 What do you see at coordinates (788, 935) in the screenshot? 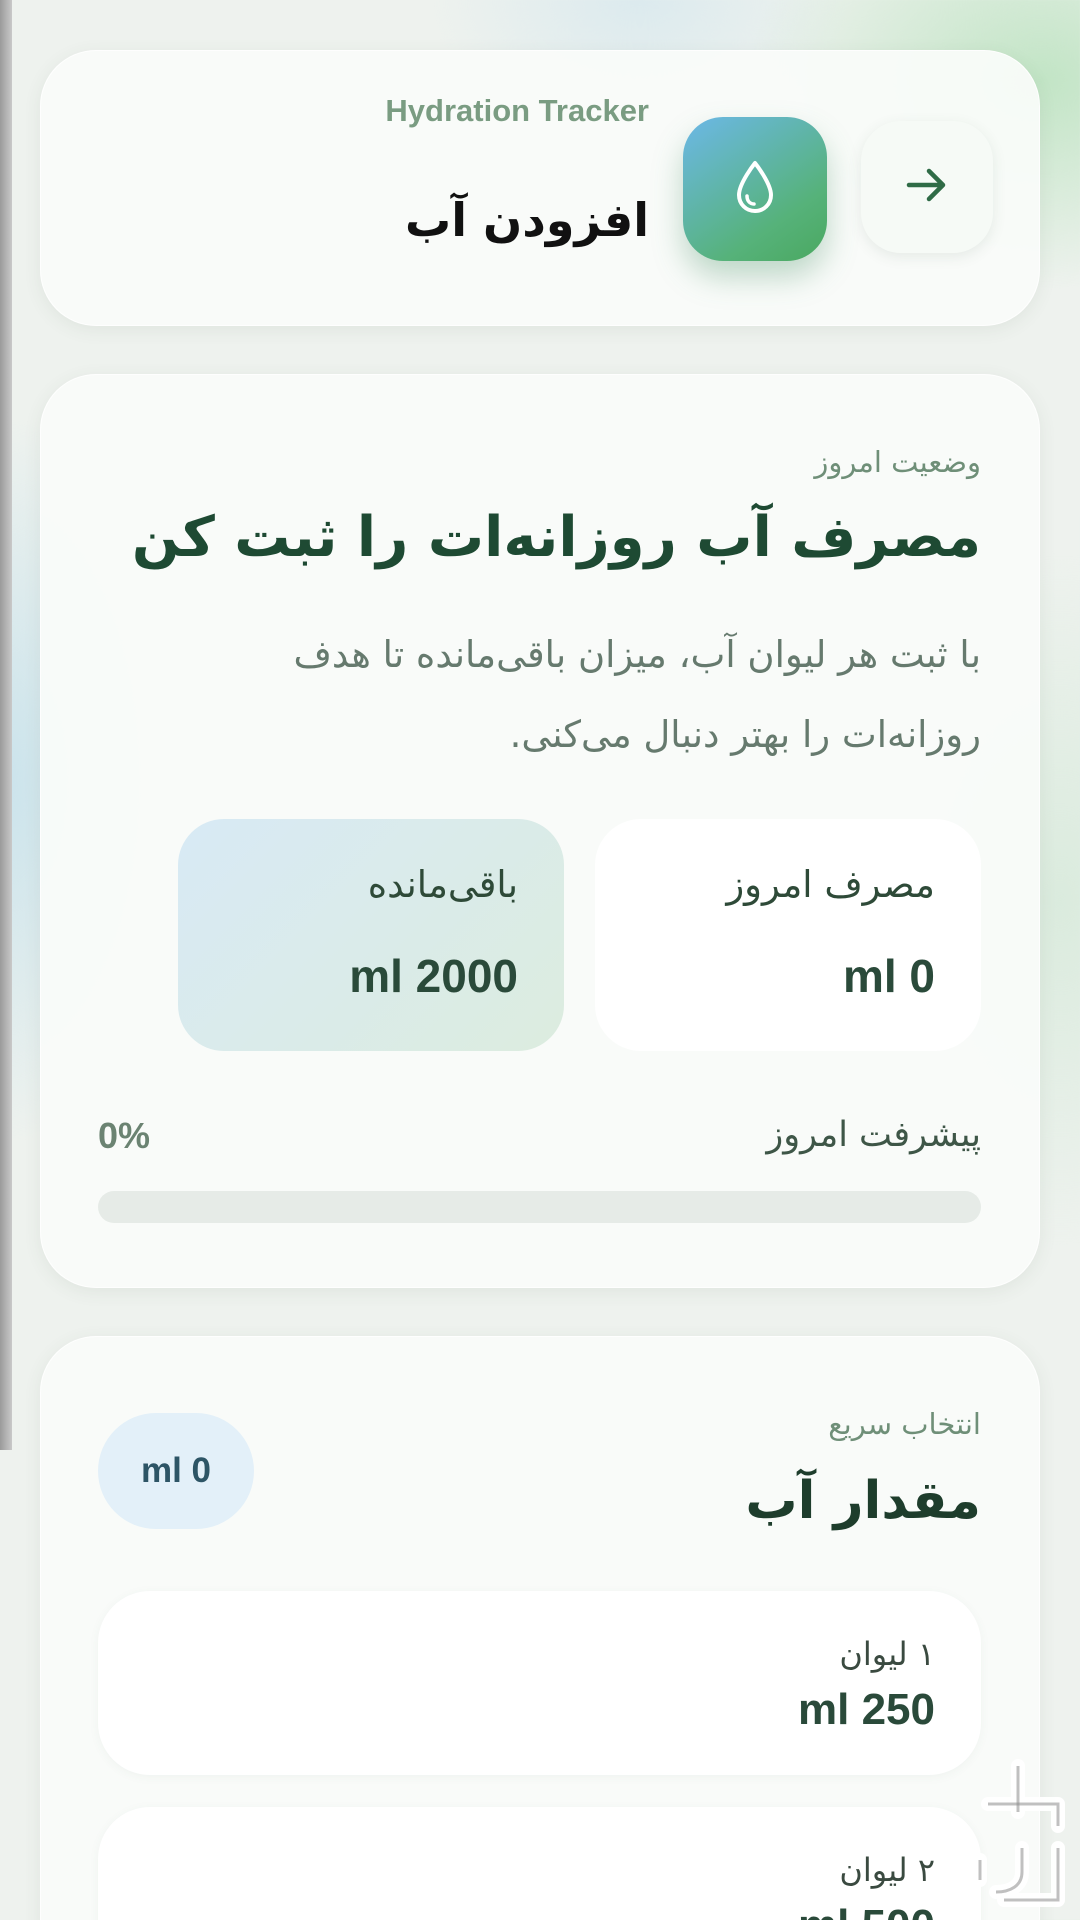
I see `consumed-stat: مصرف امروز ml 0` at bounding box center [788, 935].